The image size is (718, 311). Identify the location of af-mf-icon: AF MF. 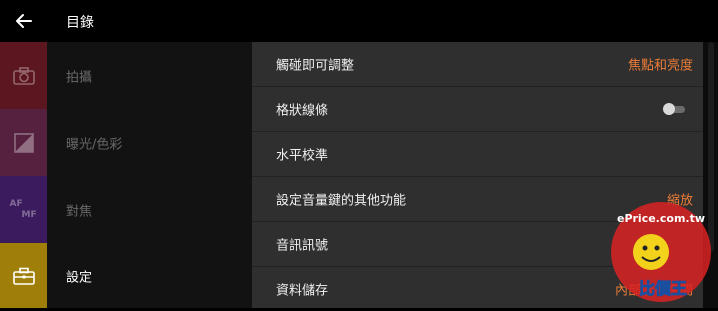
(23, 209).